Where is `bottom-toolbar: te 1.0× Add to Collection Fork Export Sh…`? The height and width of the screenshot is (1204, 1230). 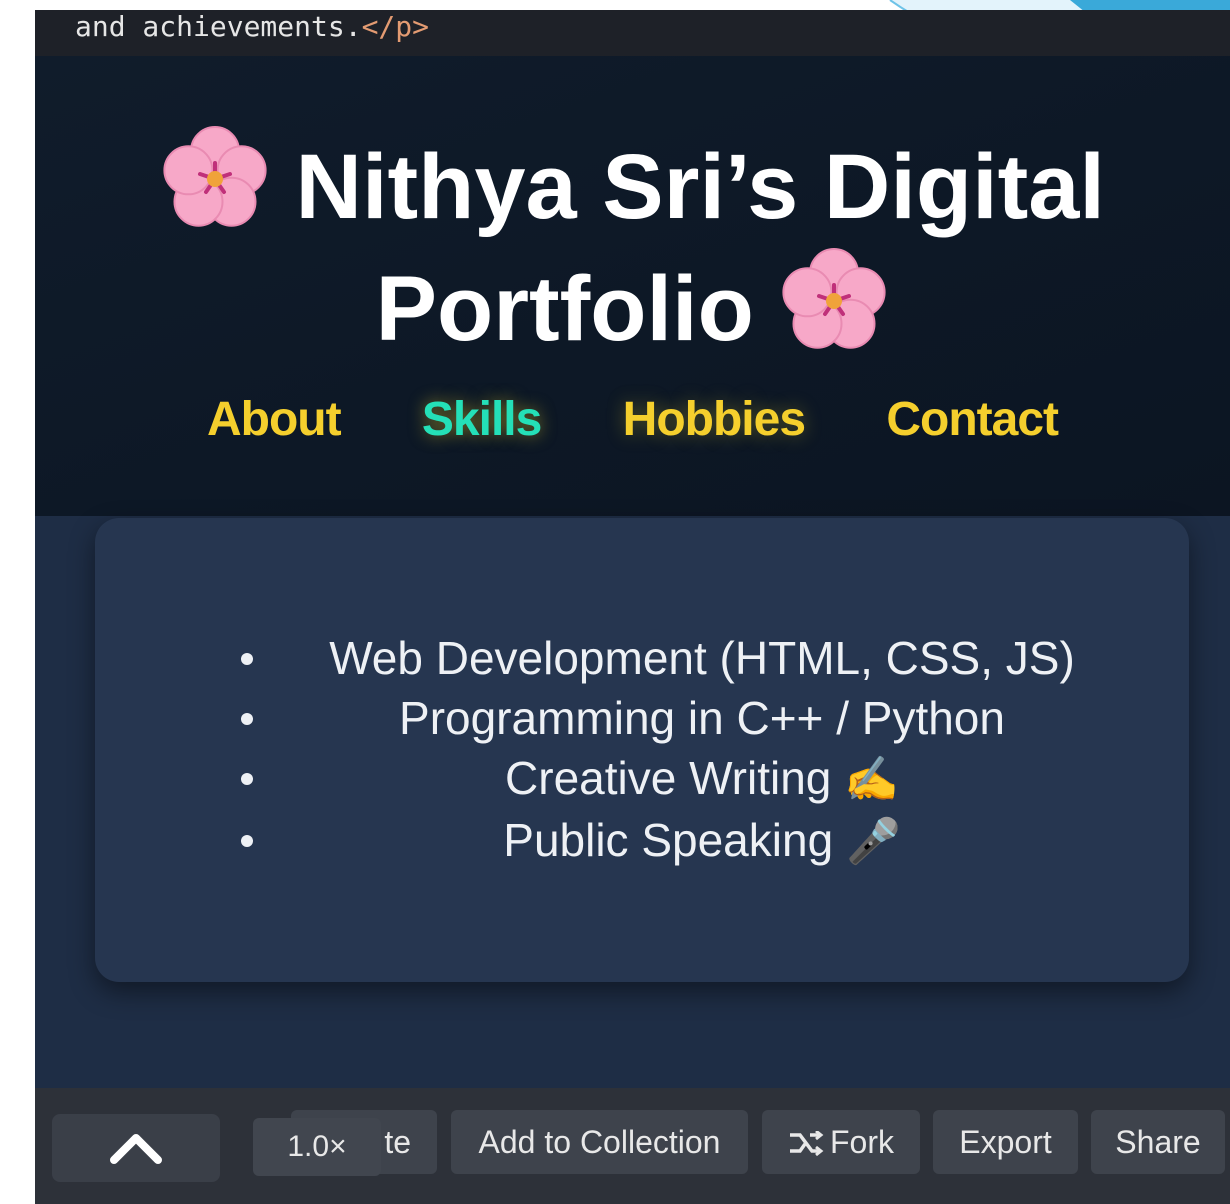
bottom-toolbar: te 1.0× Add to Collection Fork Export Sh… is located at coordinates (632, 1146).